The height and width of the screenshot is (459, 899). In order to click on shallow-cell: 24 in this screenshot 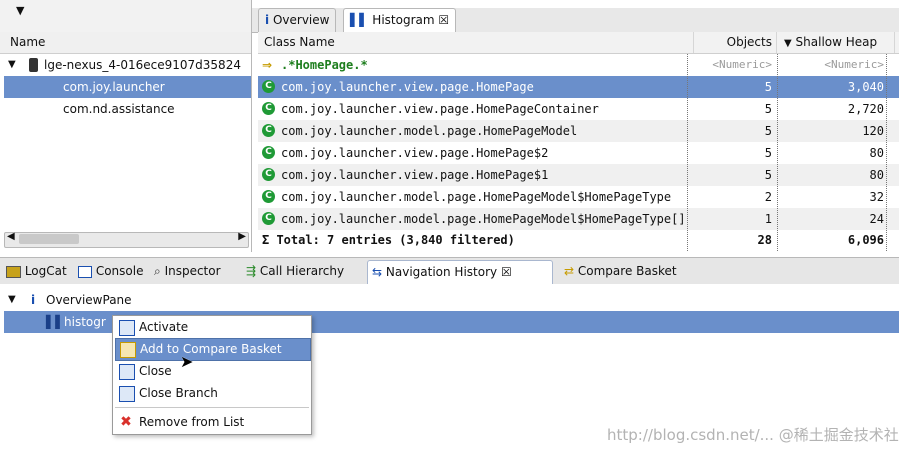, I will do `click(876, 219)`.